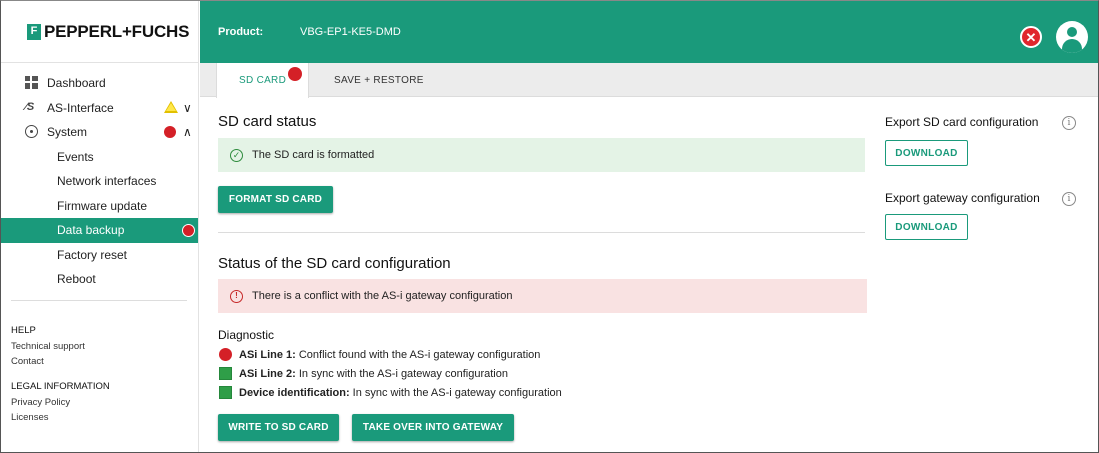 This screenshot has width=1099, height=453. Describe the element at coordinates (67, 132) in the screenshot. I see `sidebar-item-label: System` at that location.